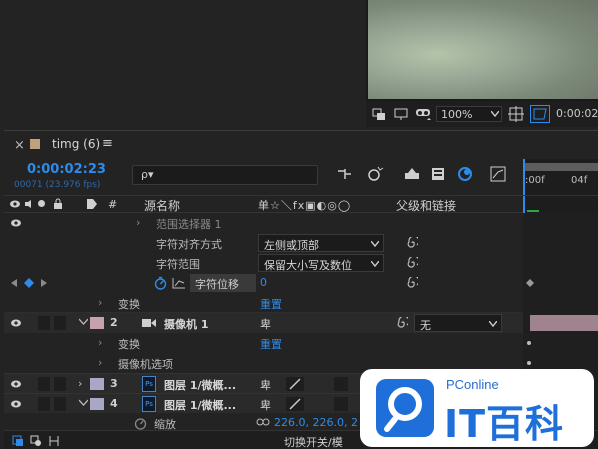 This screenshot has width=598, height=449. I want to click on vr-mask-icon, so click(424, 114).